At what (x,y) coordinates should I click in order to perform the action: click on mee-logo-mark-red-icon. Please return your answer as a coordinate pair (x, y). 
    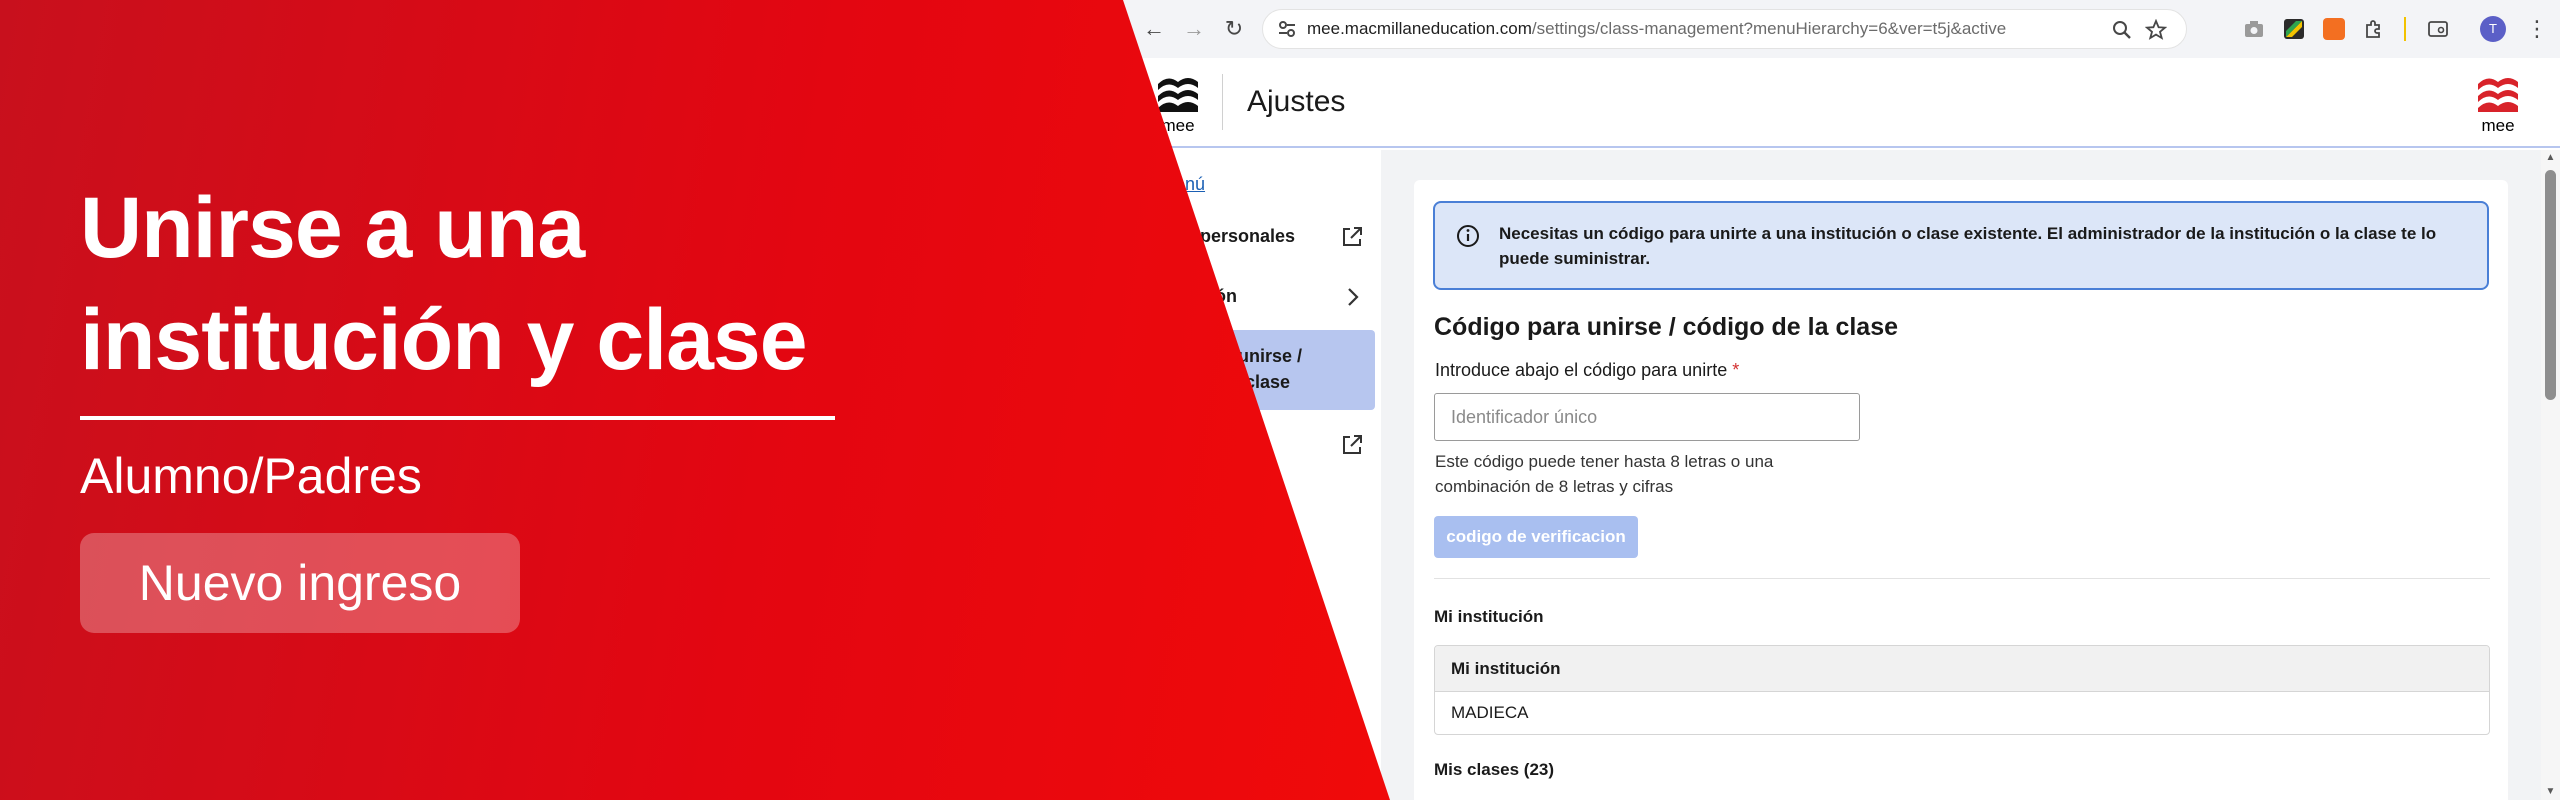
    Looking at the image, I should click on (2498, 95).